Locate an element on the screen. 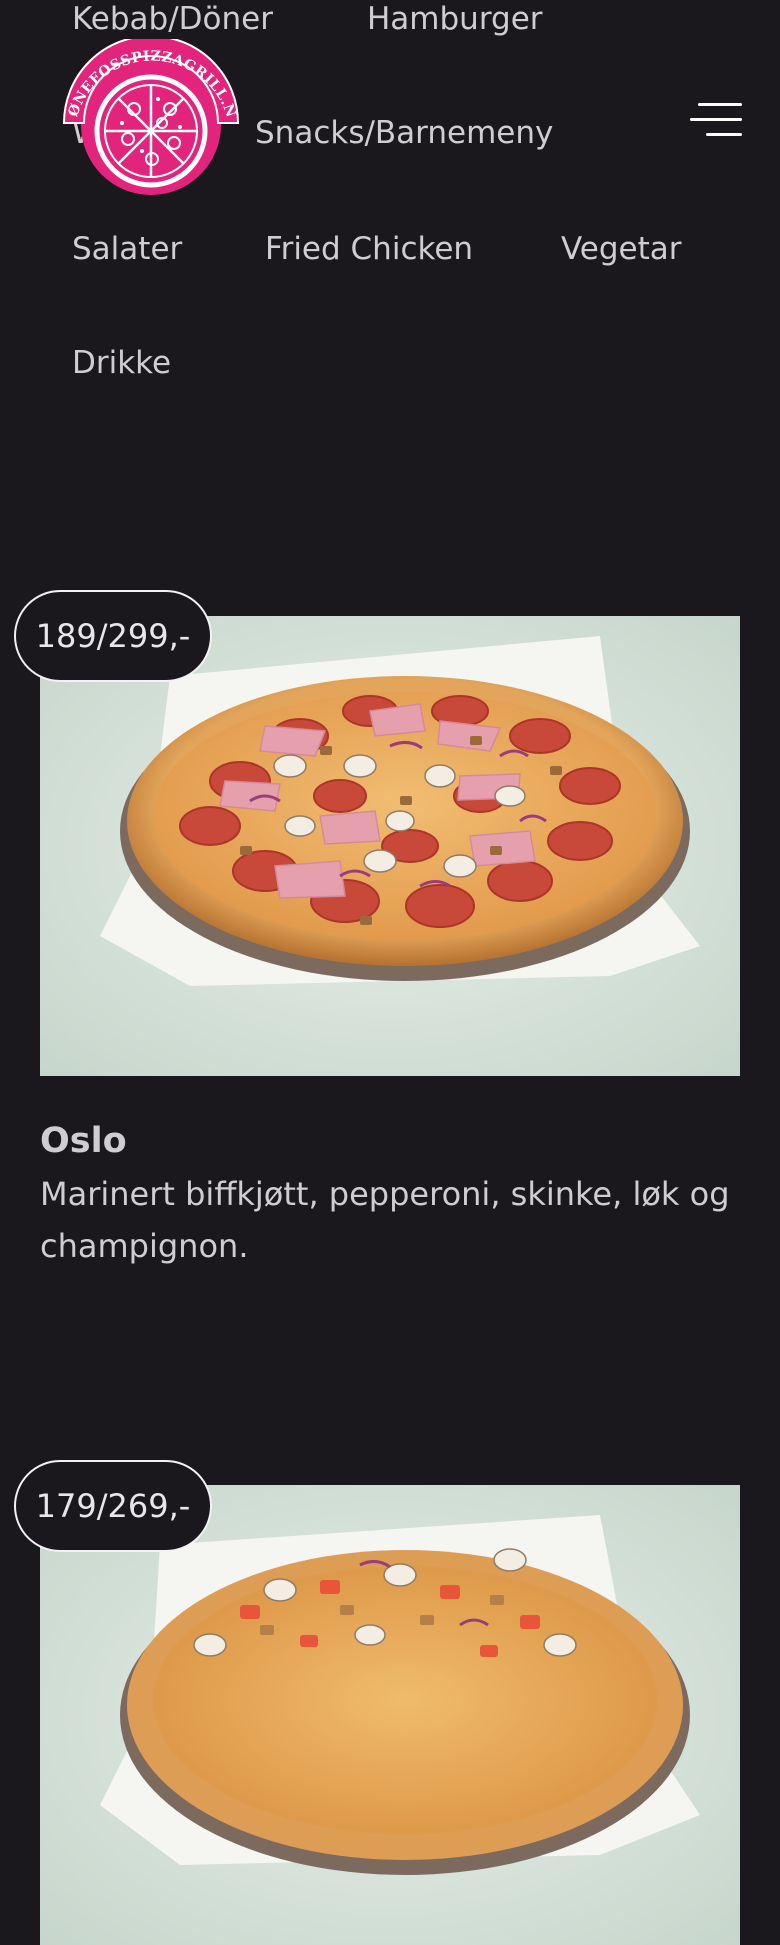 The image size is (780, 1945). price-badge: 179/269,- is located at coordinates (113, 1506).